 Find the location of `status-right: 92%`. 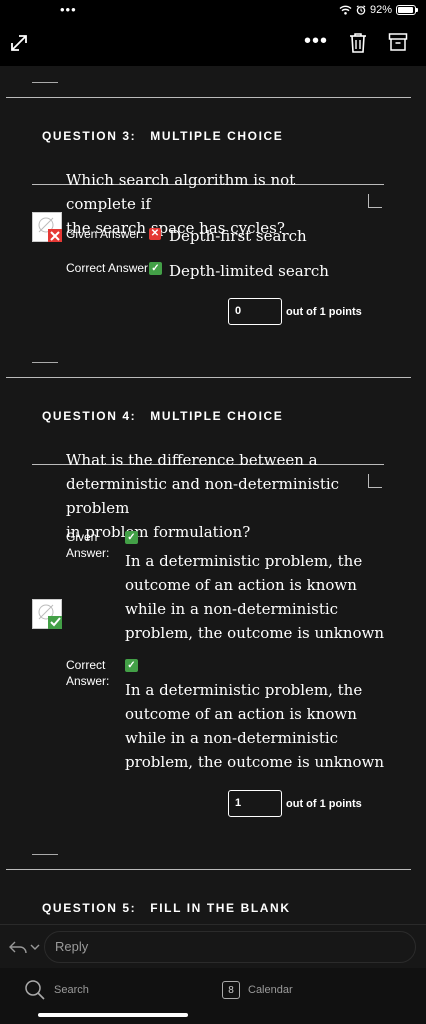

status-right: 92% is located at coordinates (378, 10).